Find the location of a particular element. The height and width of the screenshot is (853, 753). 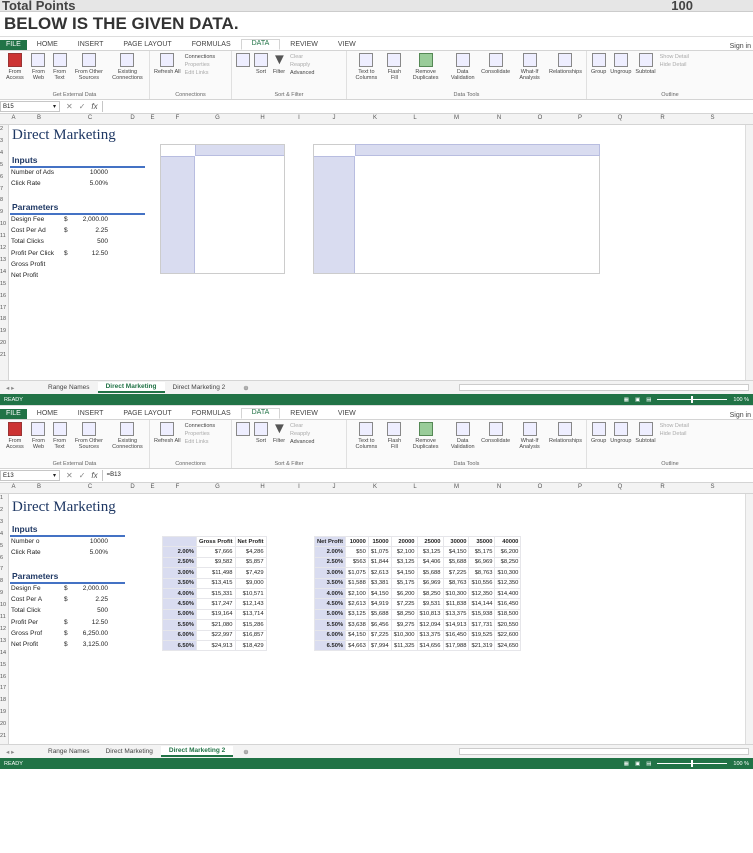

column-header-K: K is located at coordinates (375, 487).